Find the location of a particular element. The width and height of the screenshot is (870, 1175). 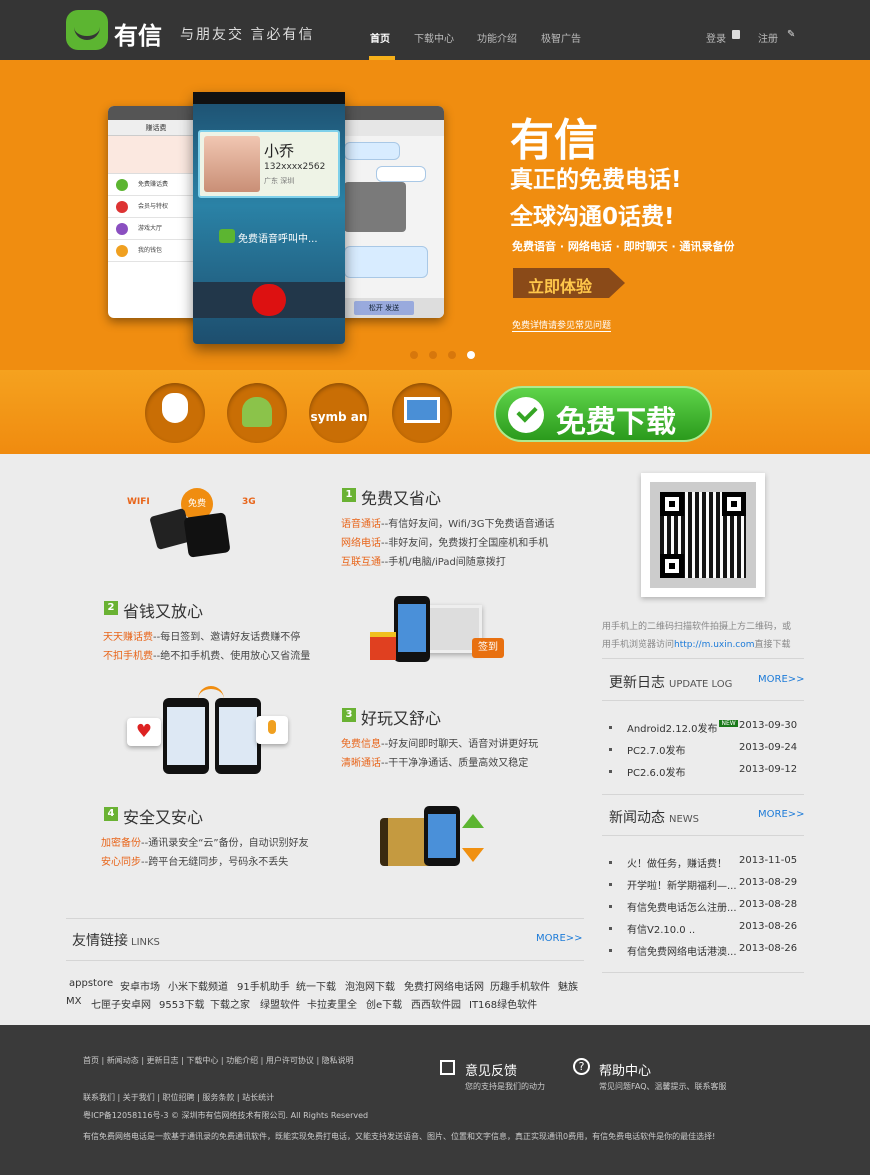

phone-screenshot-left: 赚话费 免费赚话费 会员与特权 游戏大厅 我的钱包 is located at coordinates (156, 212).